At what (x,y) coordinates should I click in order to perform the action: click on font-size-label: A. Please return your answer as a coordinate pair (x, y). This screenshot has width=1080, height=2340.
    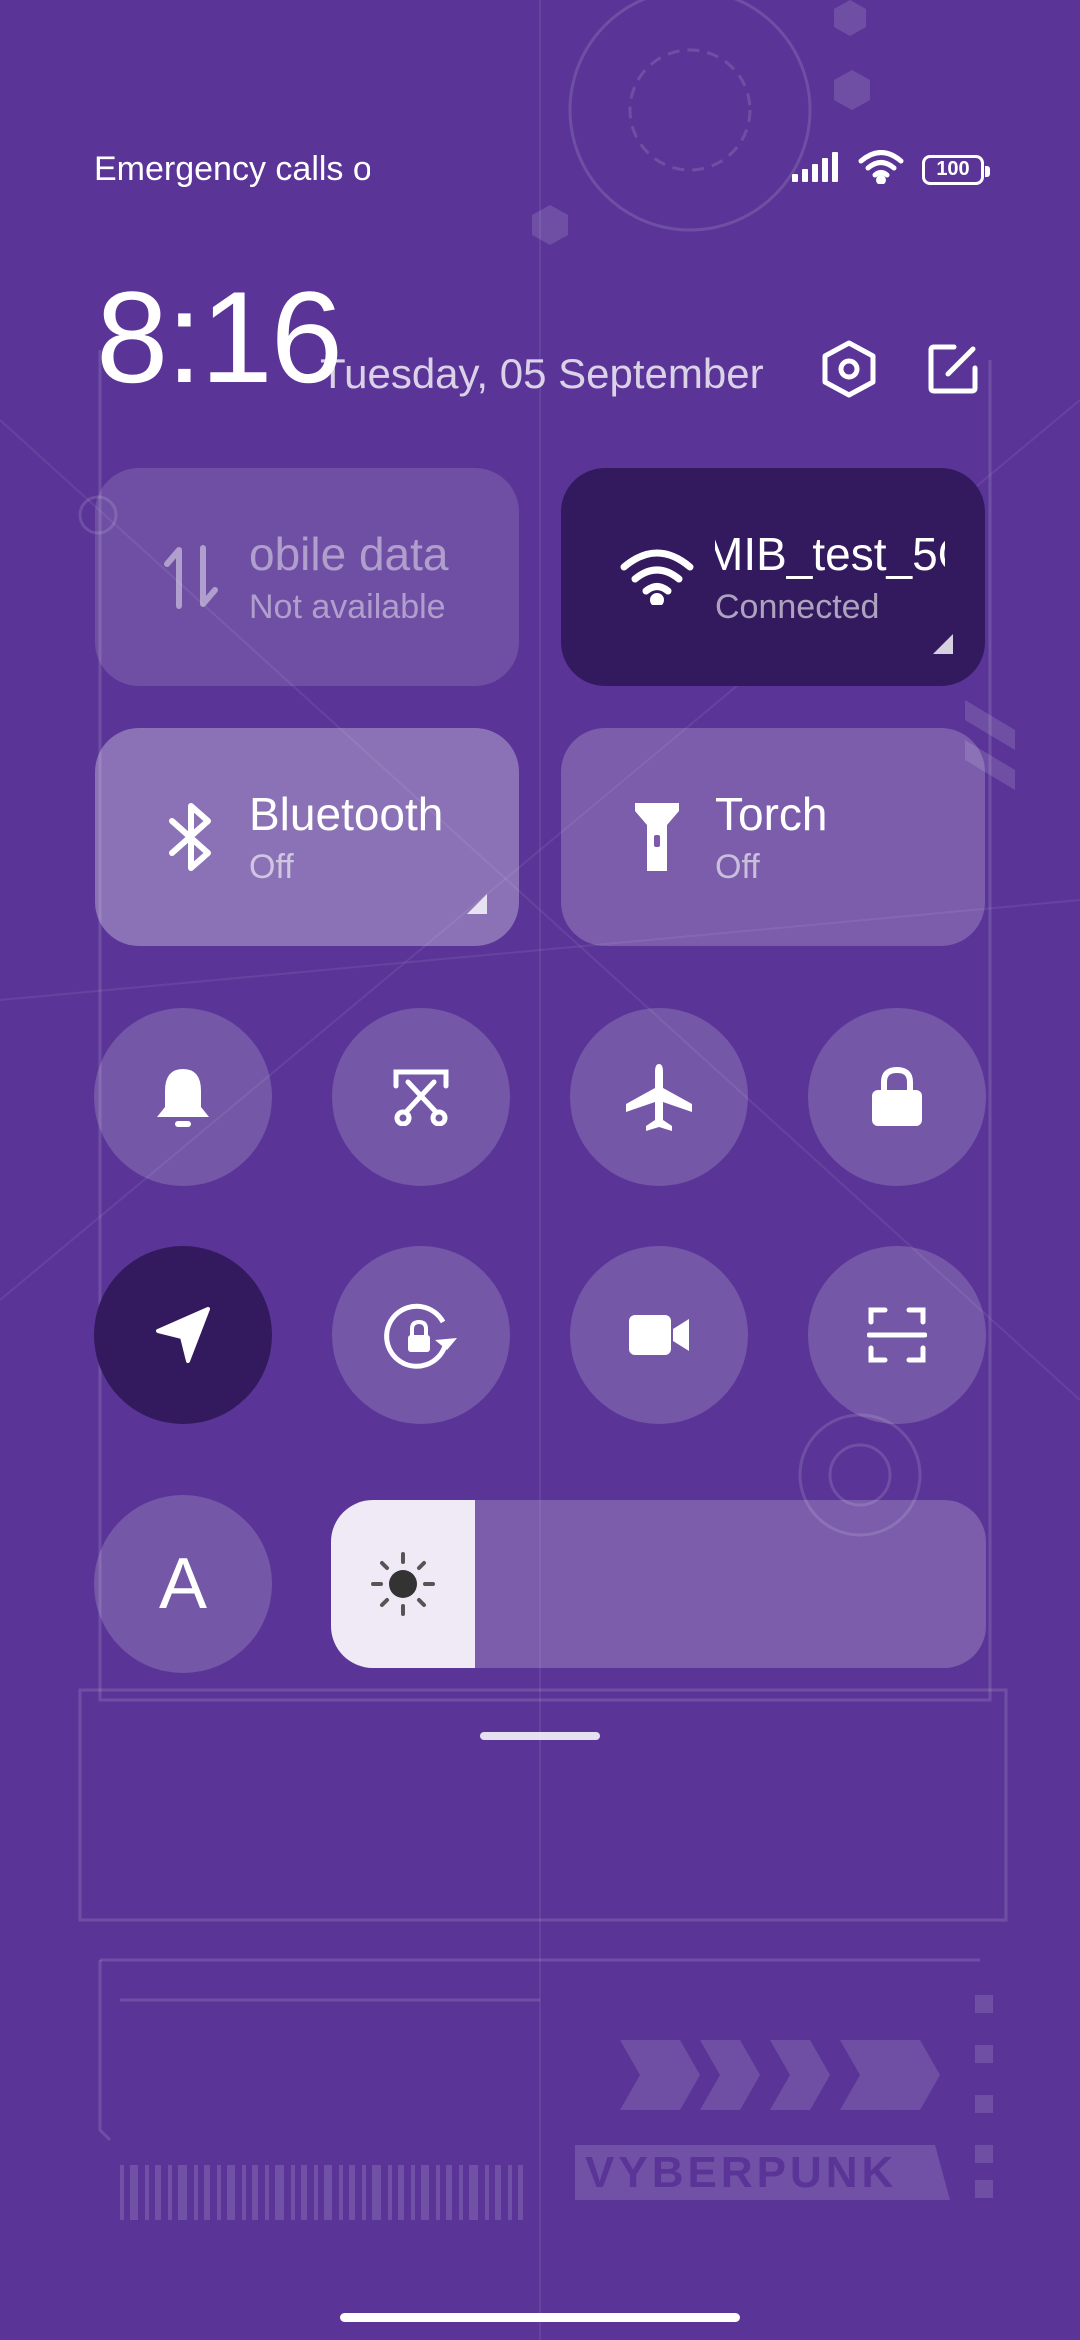
    Looking at the image, I should click on (183, 1584).